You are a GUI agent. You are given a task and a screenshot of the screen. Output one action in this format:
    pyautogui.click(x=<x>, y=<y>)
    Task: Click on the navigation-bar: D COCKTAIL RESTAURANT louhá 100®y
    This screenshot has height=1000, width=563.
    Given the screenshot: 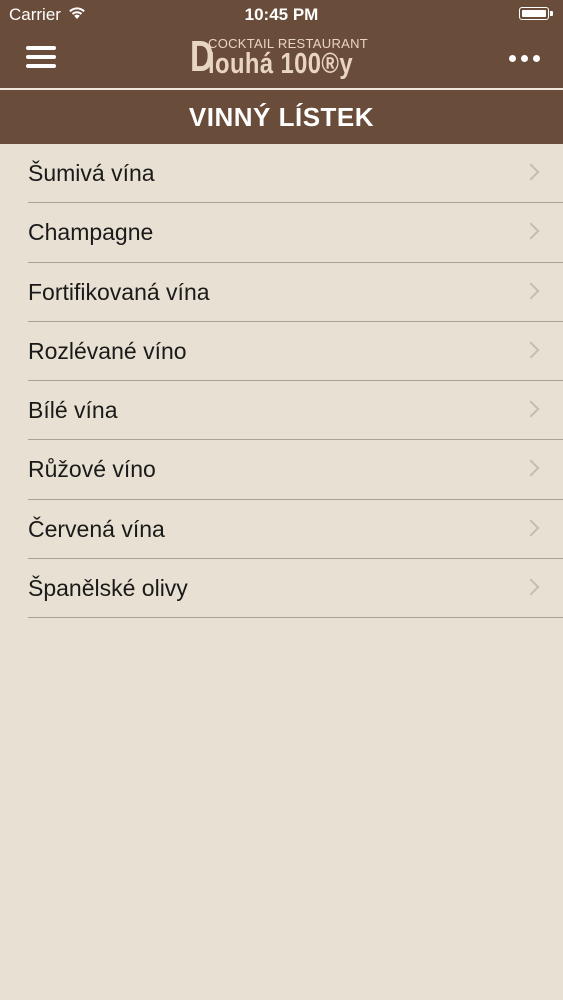 What is the action you would take?
    pyautogui.click(x=281, y=59)
    